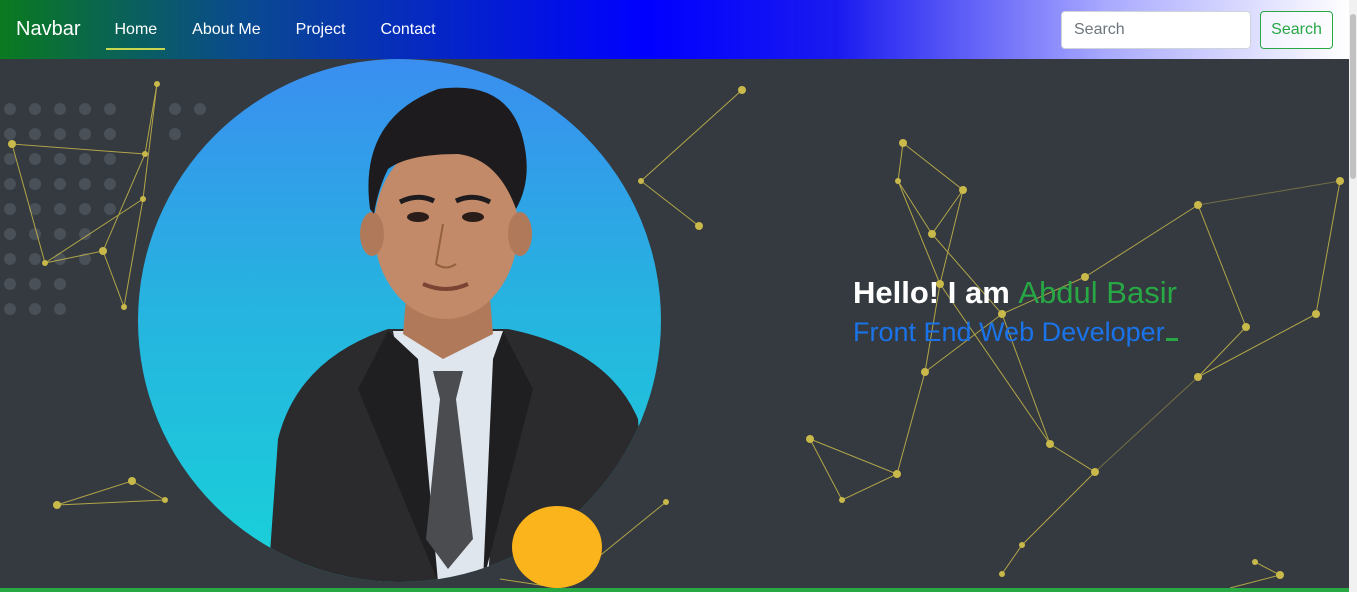  I want to click on bottom-accent-strip, so click(674, 590).